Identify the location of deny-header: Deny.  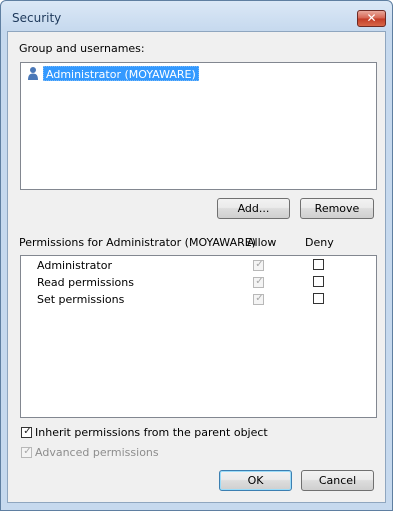
(319, 242).